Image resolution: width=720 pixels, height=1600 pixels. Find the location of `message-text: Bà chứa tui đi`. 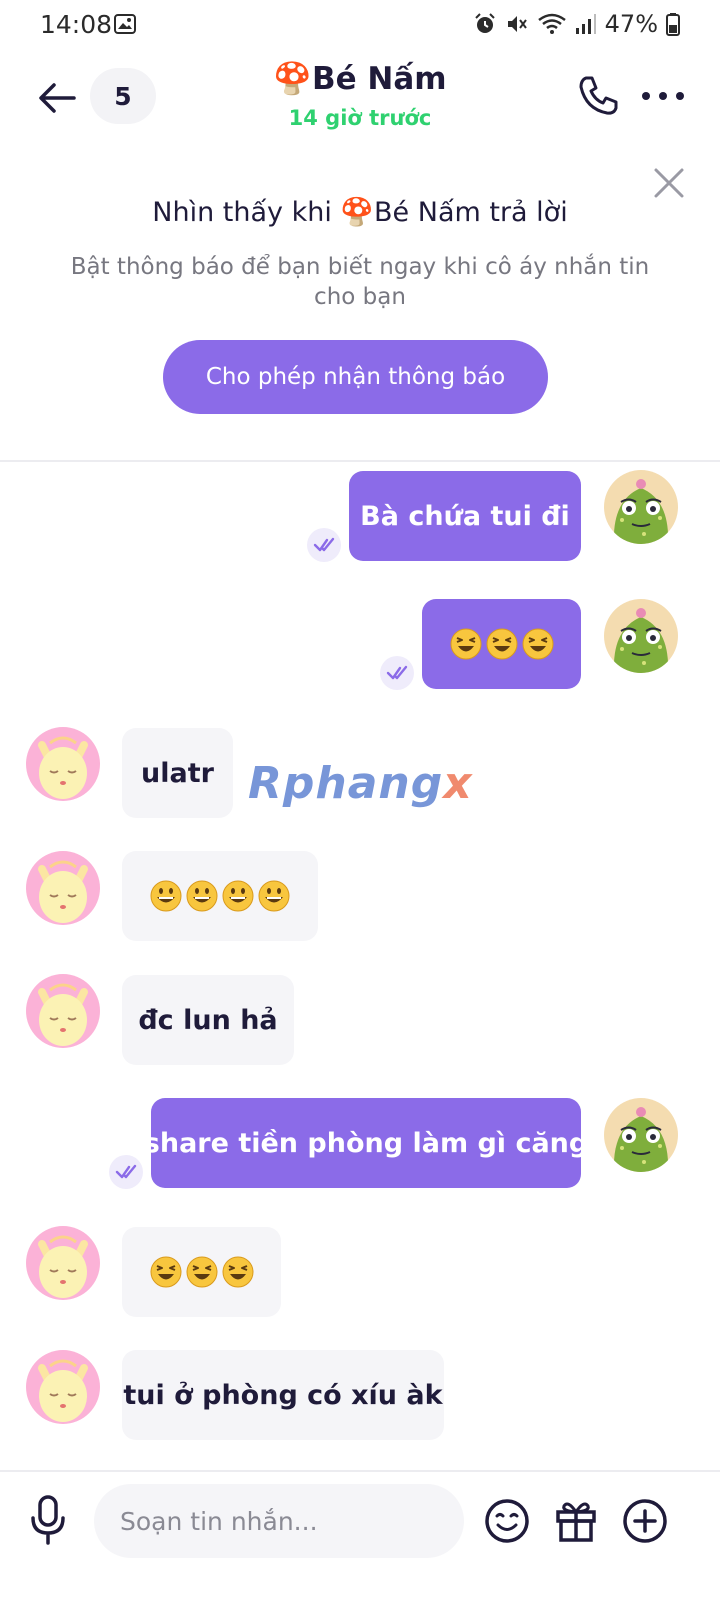

message-text: Bà chứa tui đi is located at coordinates (465, 516).